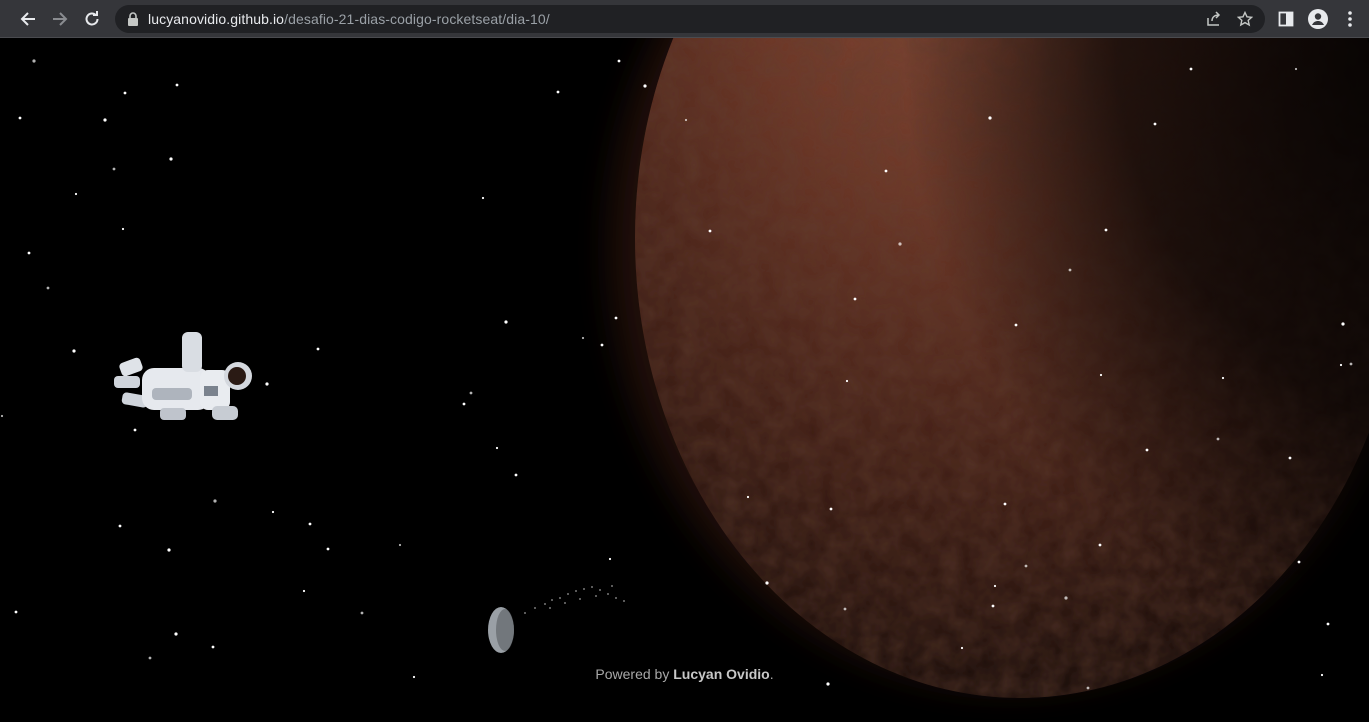 This screenshot has height=722, width=1369. Describe the element at coordinates (574, 599) in the screenshot. I see `moon-trail` at that location.